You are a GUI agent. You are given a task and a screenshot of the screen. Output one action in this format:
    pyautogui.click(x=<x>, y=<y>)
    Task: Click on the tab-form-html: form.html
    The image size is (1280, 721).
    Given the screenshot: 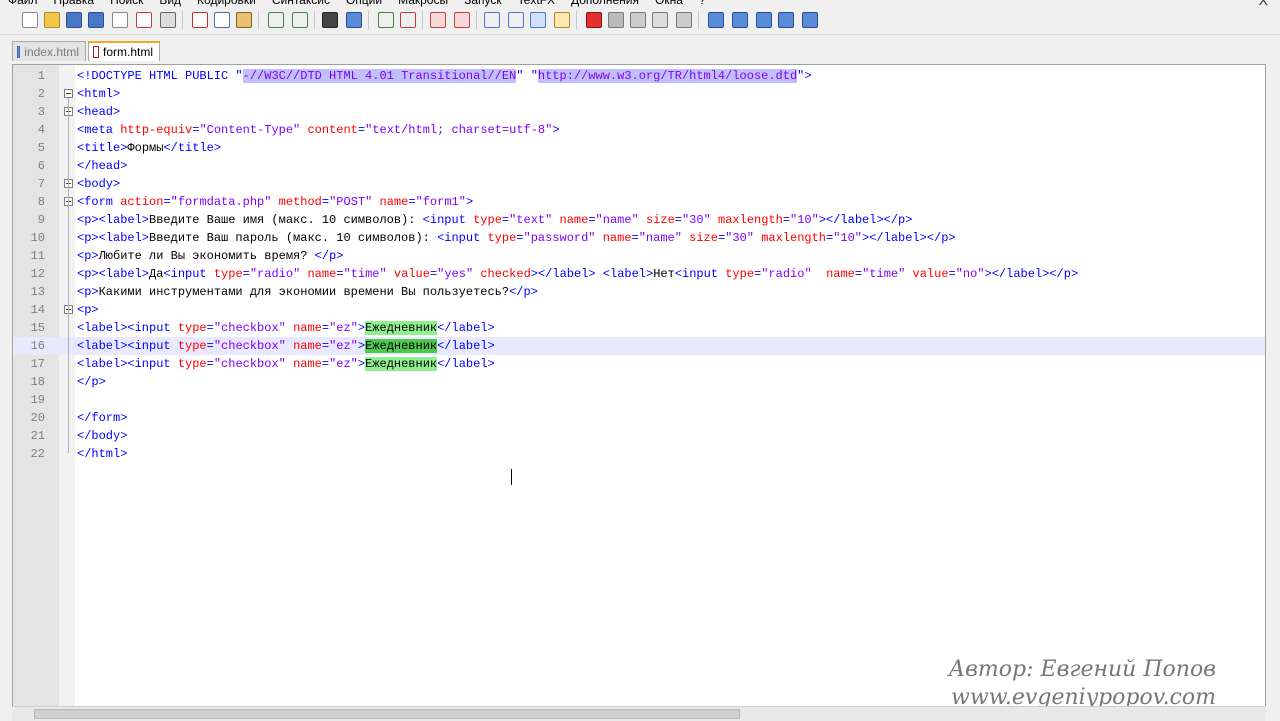 What is the action you would take?
    pyautogui.click(x=124, y=51)
    